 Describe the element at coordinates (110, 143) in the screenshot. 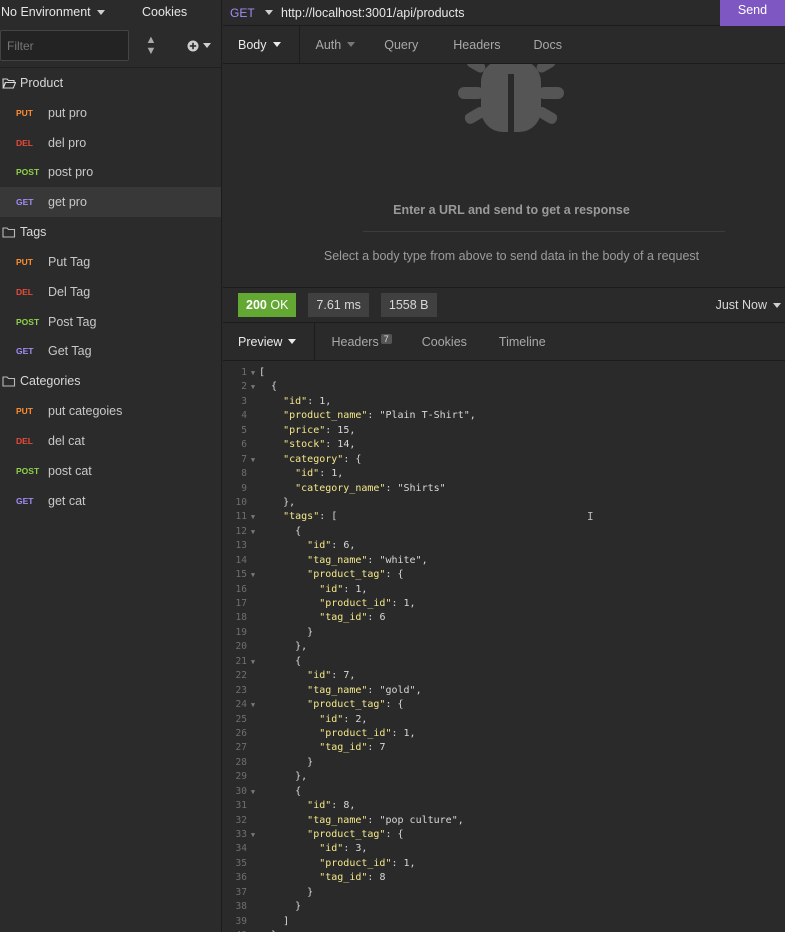

I see `request-item: DEL del pro` at that location.